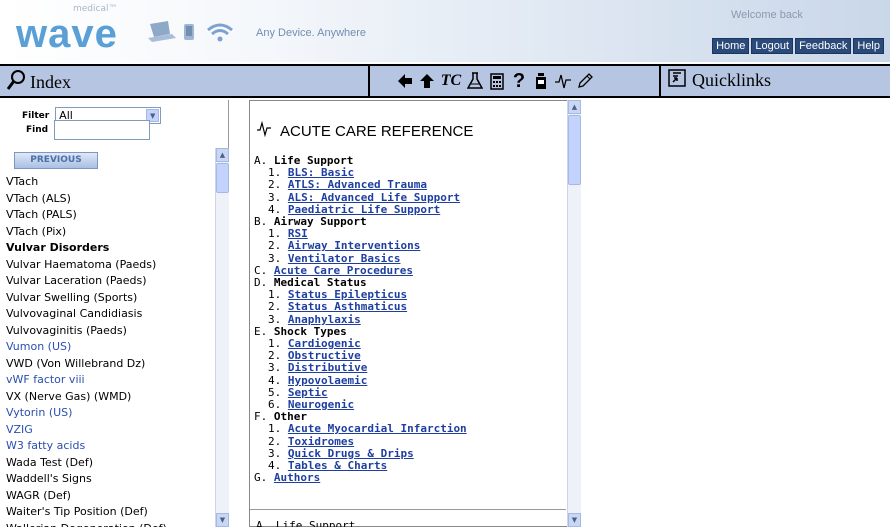 The width and height of the screenshot is (890, 527). Describe the element at coordinates (107, 463) in the screenshot. I see `index-list-item: Wada Test (Def)` at that location.